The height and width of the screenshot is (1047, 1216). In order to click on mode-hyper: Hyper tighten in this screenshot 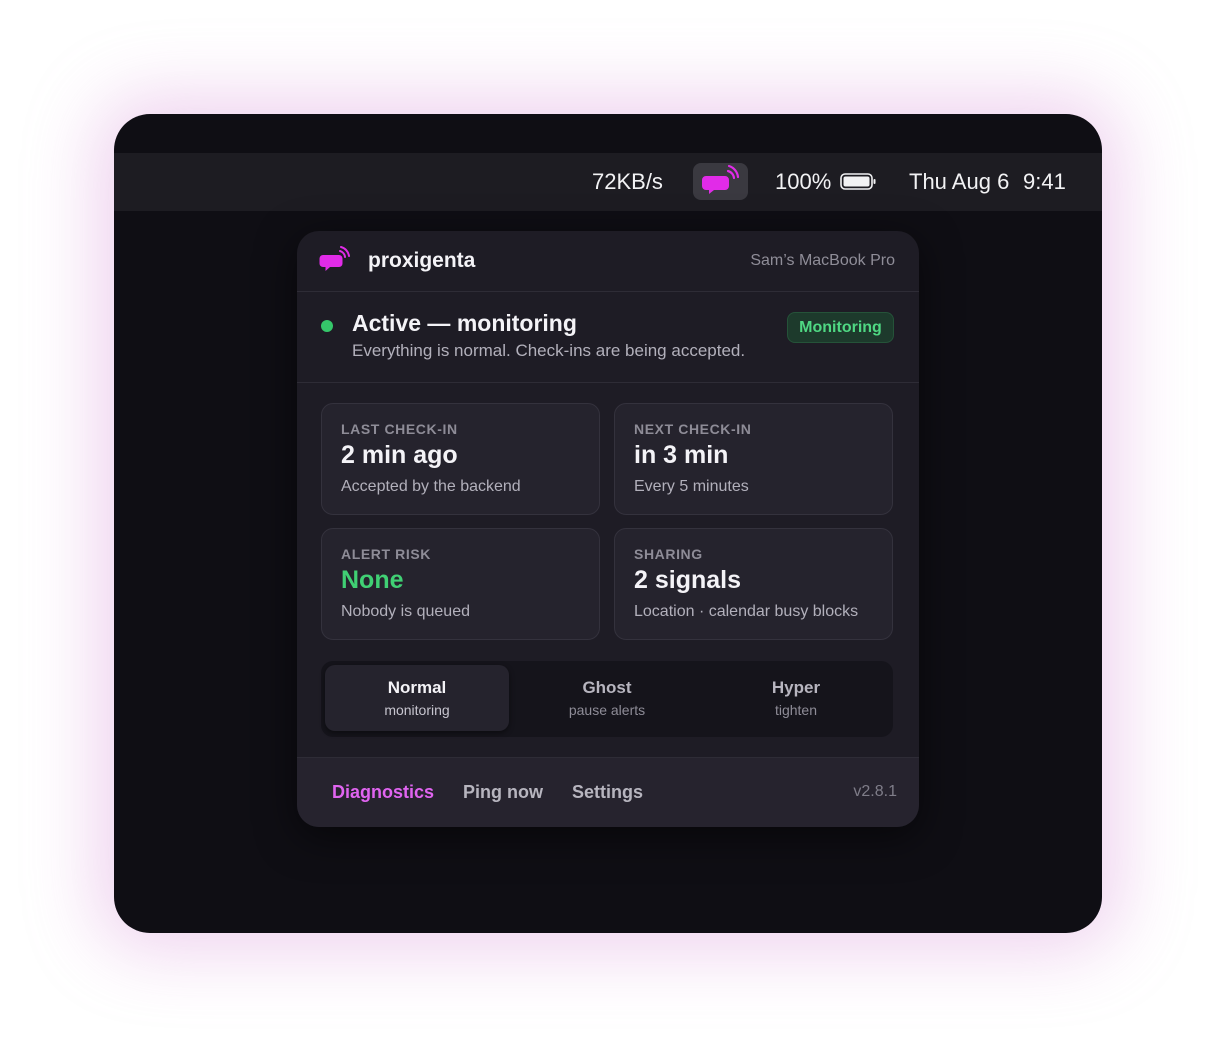, I will do `click(796, 698)`.